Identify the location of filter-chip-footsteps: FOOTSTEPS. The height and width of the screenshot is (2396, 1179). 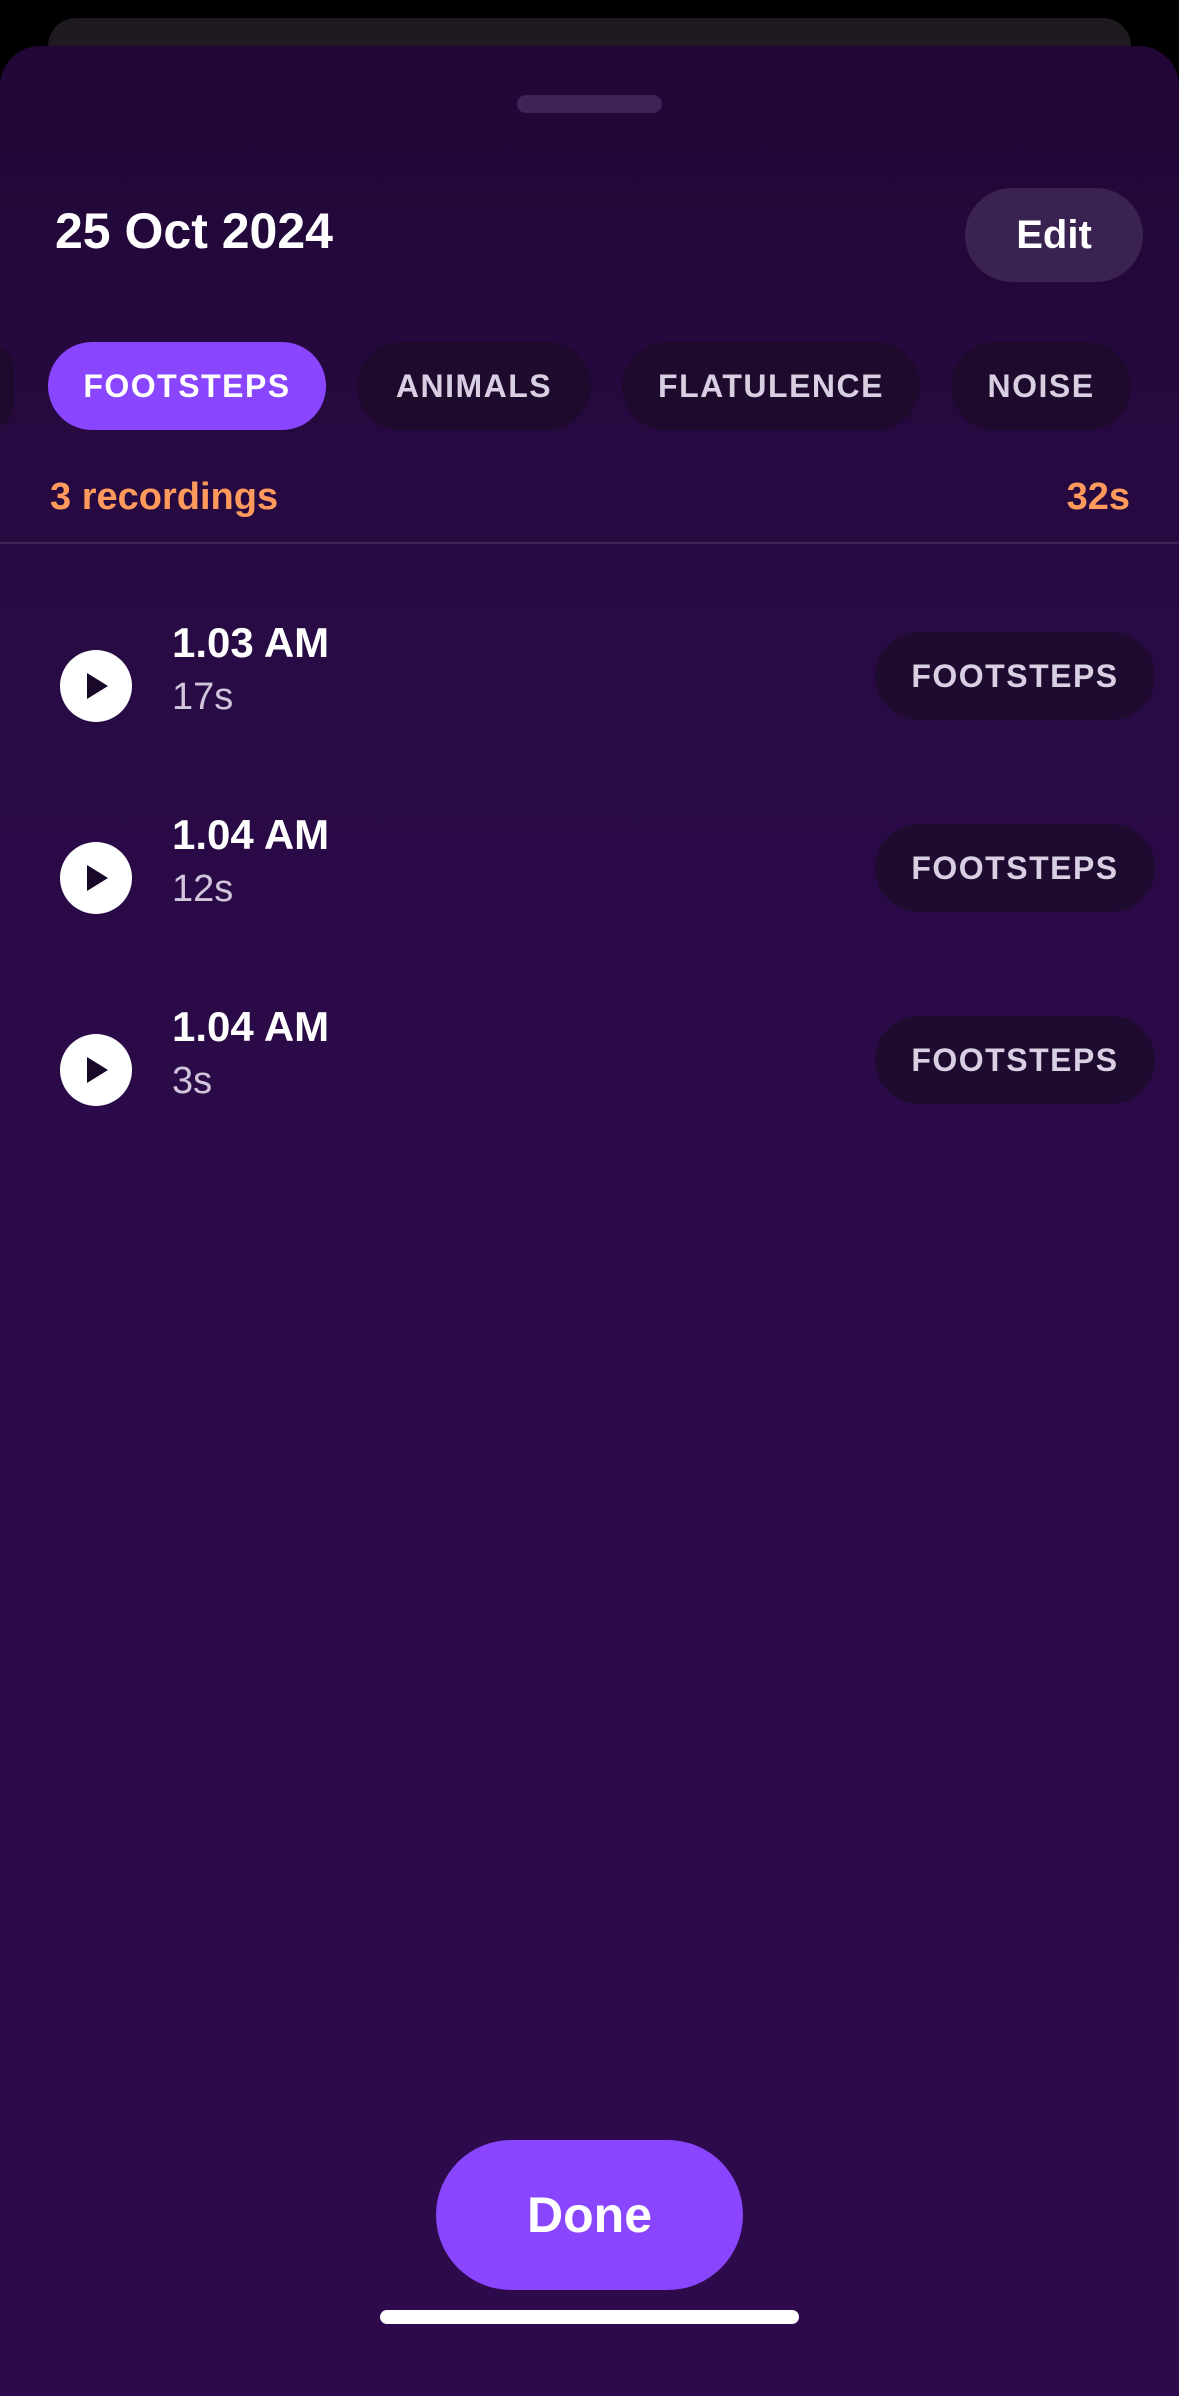
(187, 386).